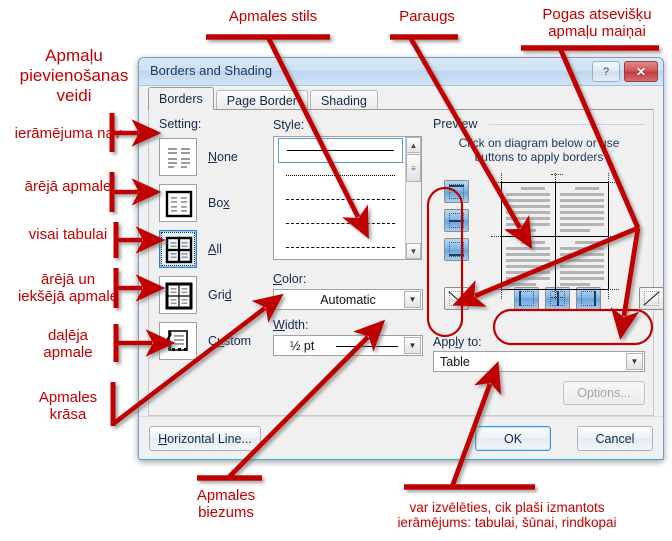  What do you see at coordinates (219, 202) in the screenshot?
I see `setting-box-label: Box` at bounding box center [219, 202].